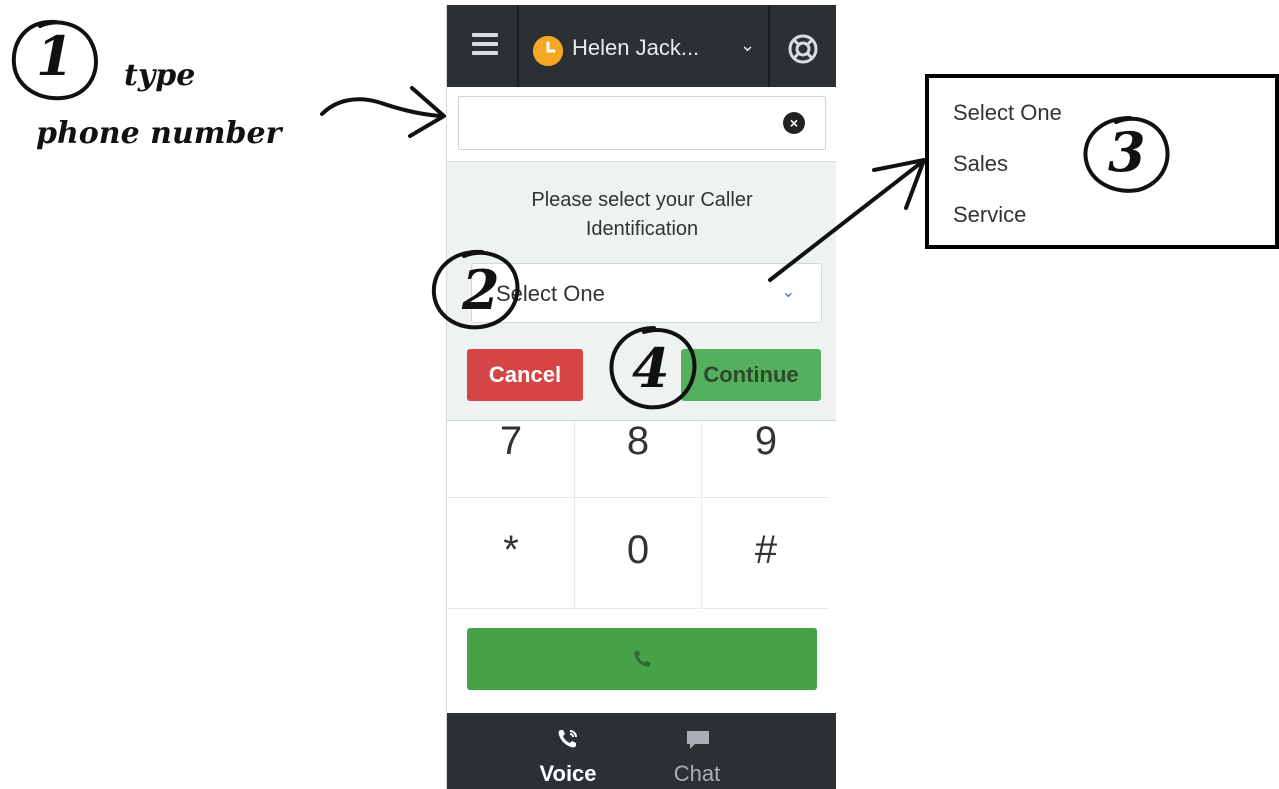  Describe the element at coordinates (511, 458) in the screenshot. I see `keypad-key-7: 7` at that location.